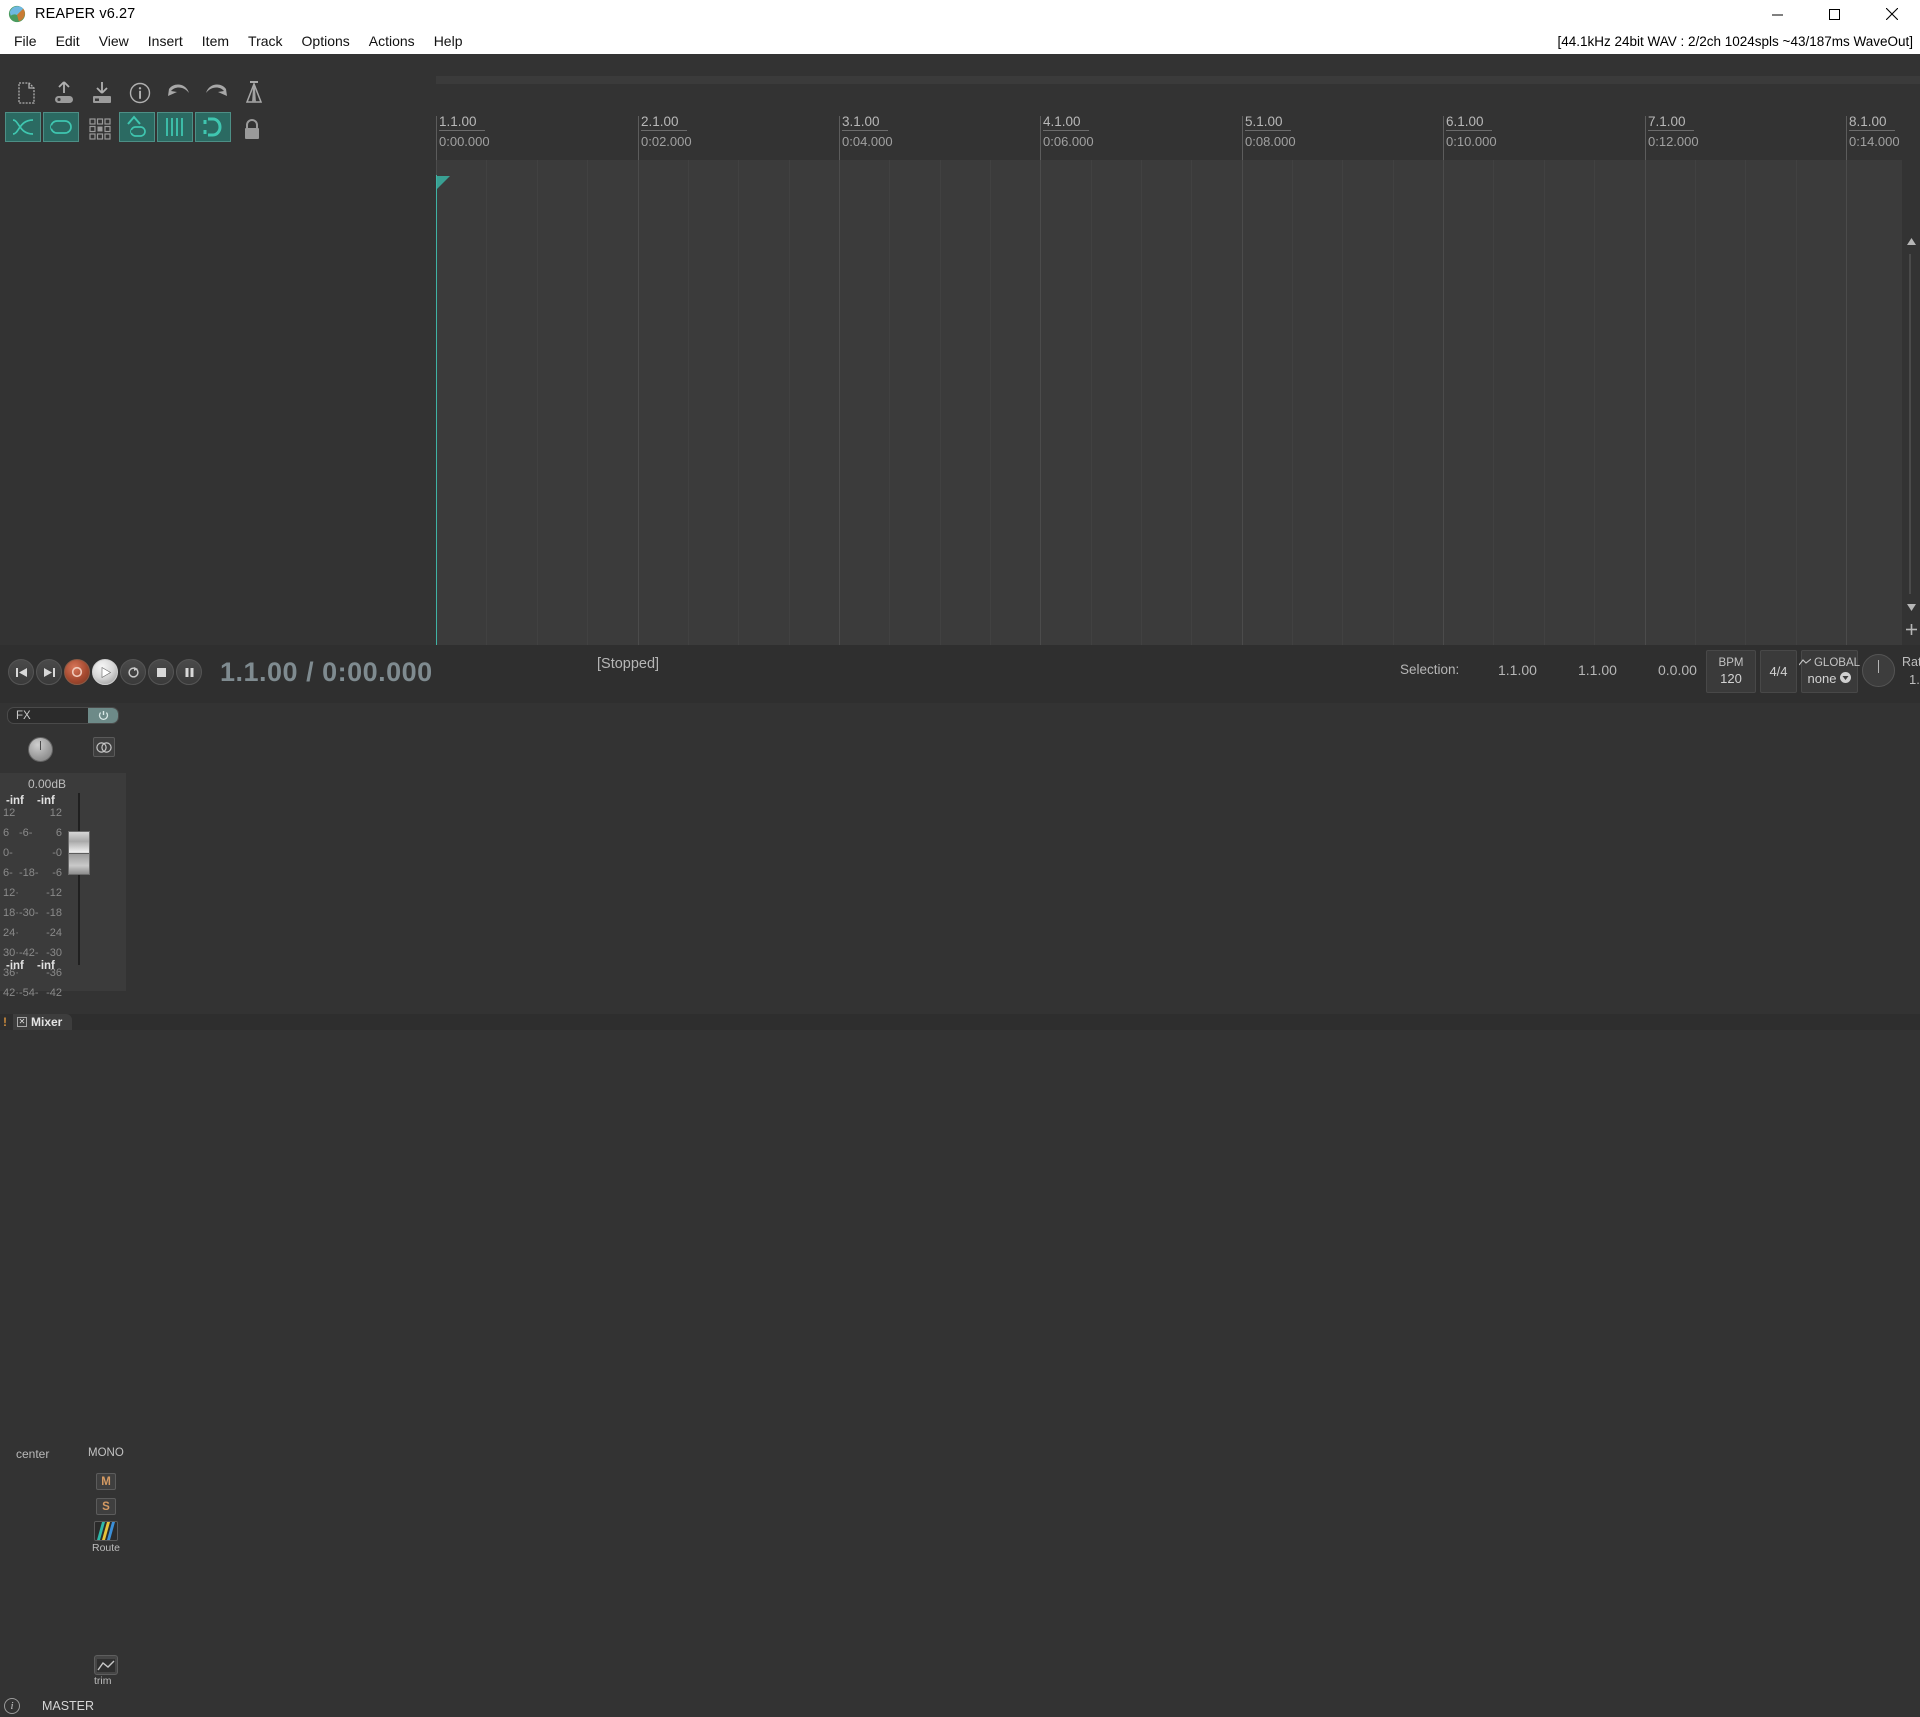 The image size is (1920, 1717). I want to click on menu-item-view: View, so click(114, 41).